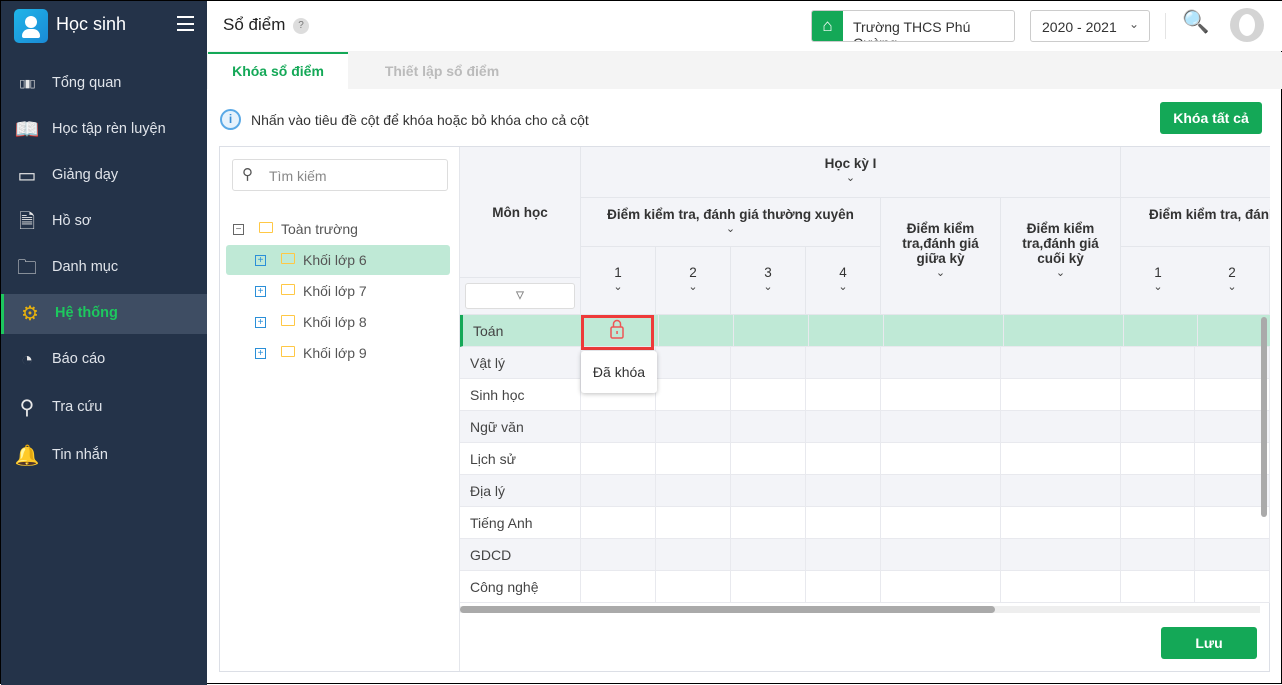 This screenshot has height=685, width=1282. What do you see at coordinates (185, 23) in the screenshot?
I see `menu-toggle-icon` at bounding box center [185, 23].